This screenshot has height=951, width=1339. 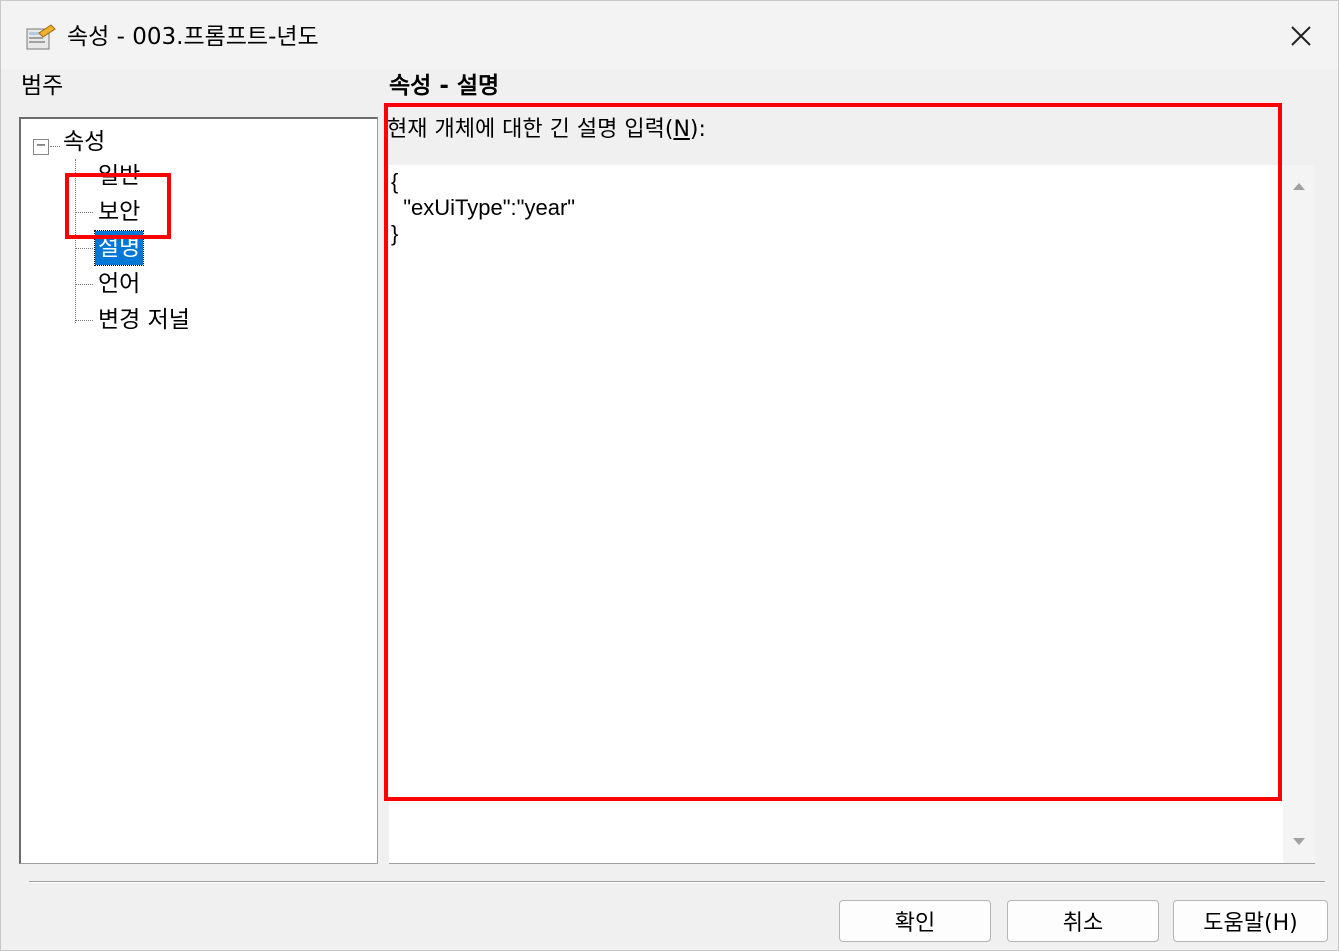 I want to click on tree-item-label: 보안, so click(x=119, y=212).